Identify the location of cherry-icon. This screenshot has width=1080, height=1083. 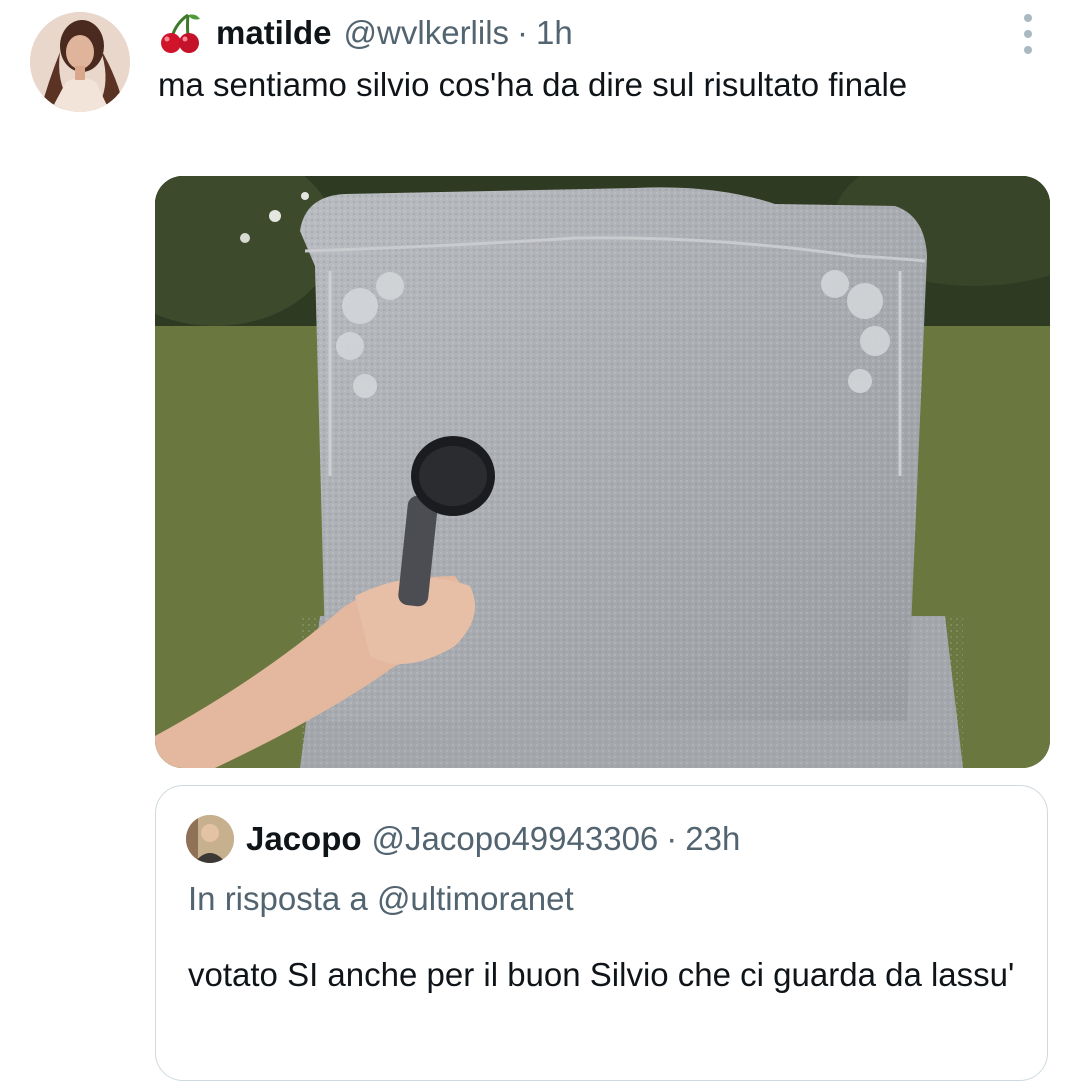
(180, 33).